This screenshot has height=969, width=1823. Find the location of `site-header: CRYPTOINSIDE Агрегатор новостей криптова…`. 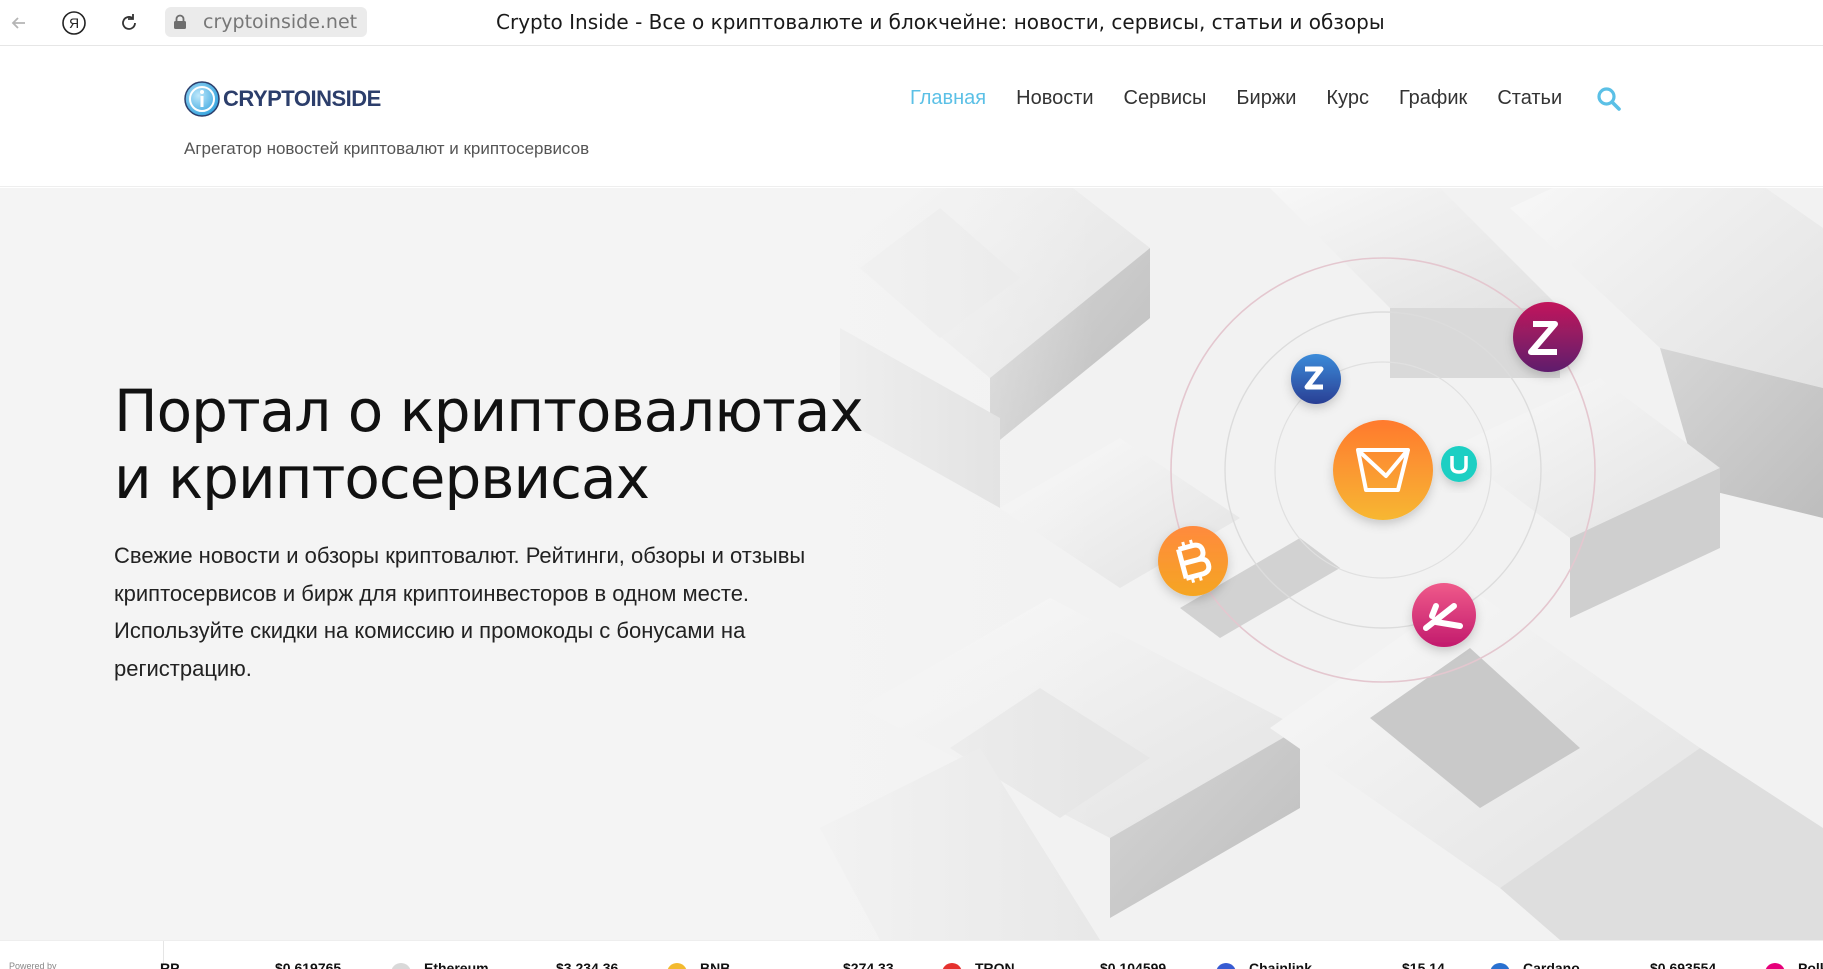

site-header: CRYPTOINSIDE Агрегатор новостей криптова… is located at coordinates (911, 117).